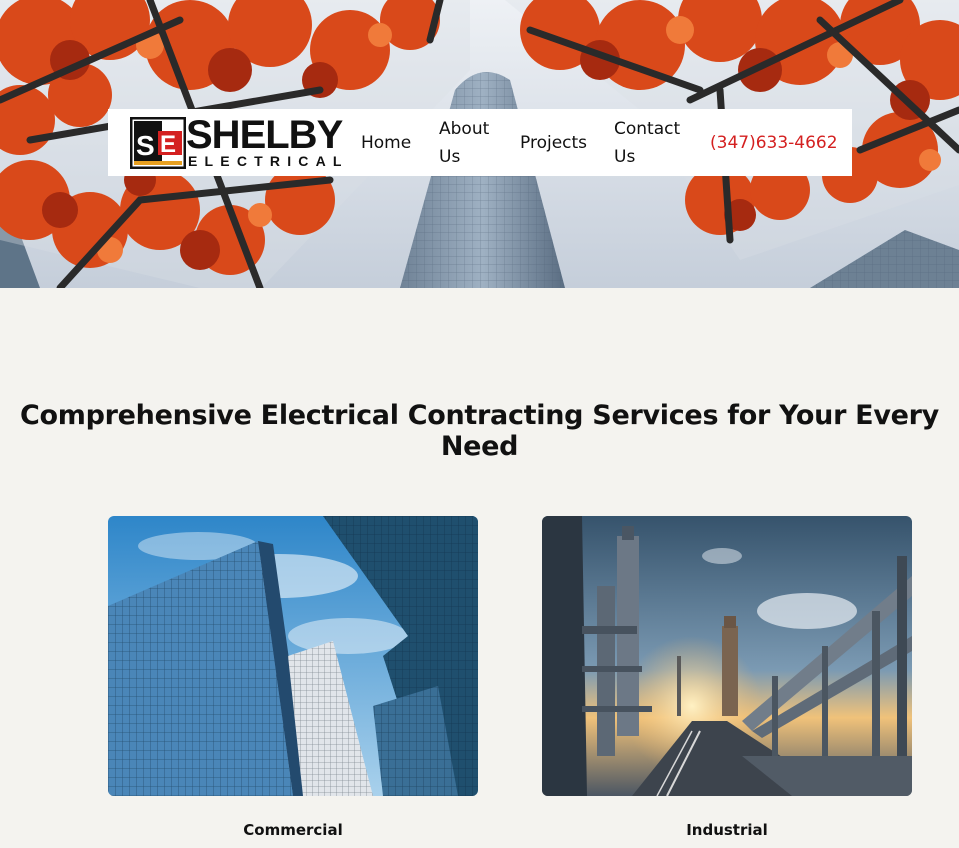  What do you see at coordinates (553, 143) in the screenshot?
I see `nav-projects-link: Projects` at bounding box center [553, 143].